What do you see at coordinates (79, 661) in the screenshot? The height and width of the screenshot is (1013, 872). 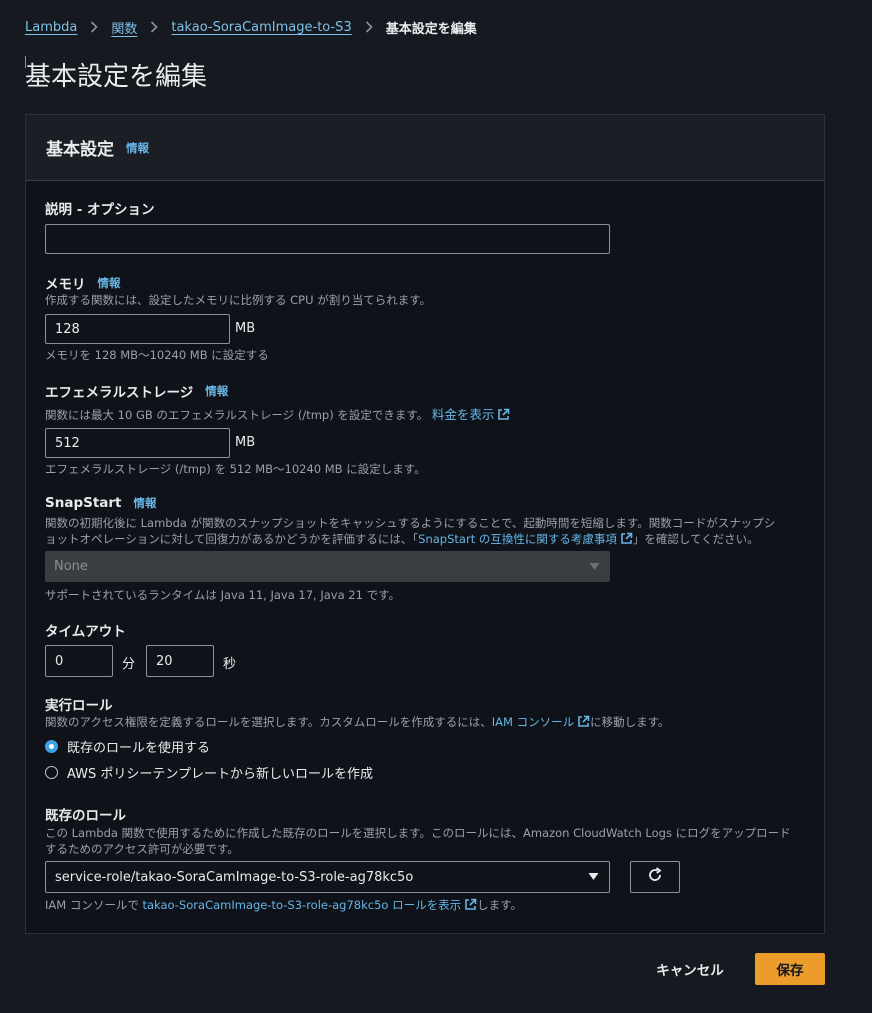 I see `timeout-minutes-input` at bounding box center [79, 661].